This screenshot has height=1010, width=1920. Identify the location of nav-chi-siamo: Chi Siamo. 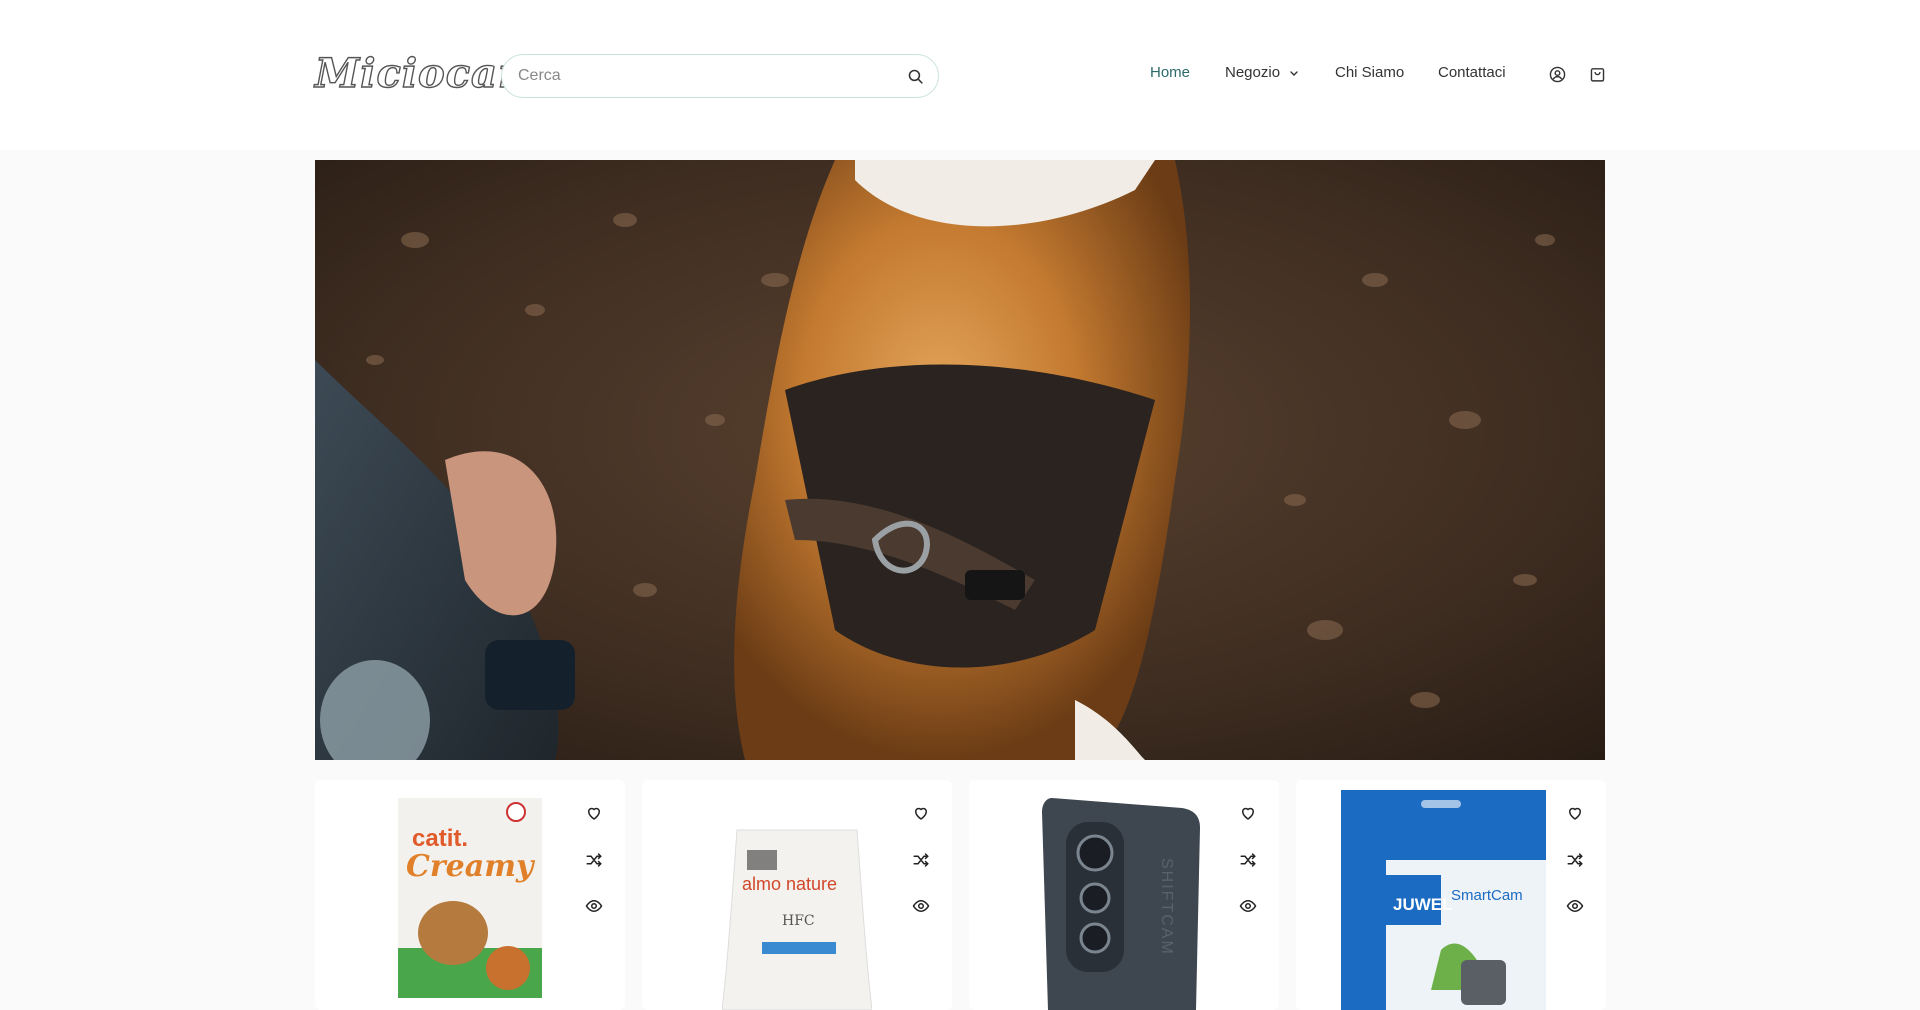
(1369, 72).